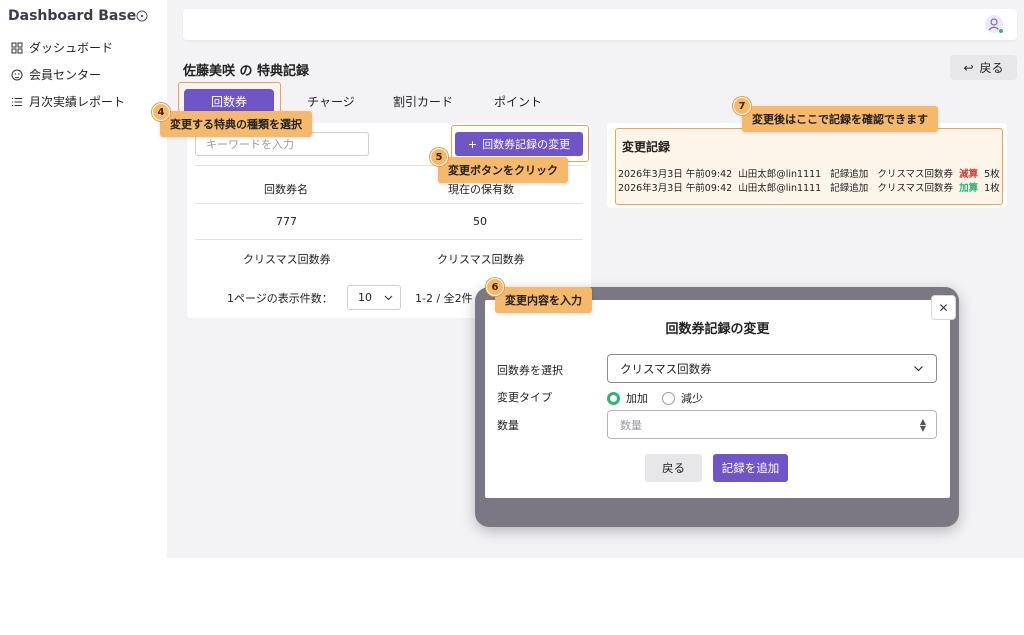  What do you see at coordinates (423, 101) in the screenshot?
I see `tab-discount-card: 割引カード` at bounding box center [423, 101].